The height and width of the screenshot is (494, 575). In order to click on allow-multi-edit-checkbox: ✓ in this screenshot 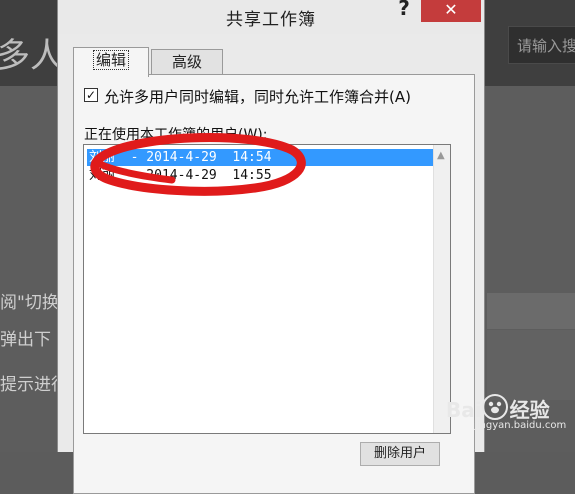, I will do `click(91, 95)`.